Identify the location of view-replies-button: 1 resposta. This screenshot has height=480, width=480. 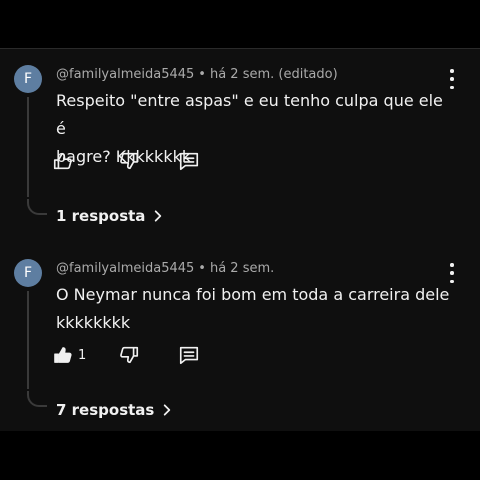
(110, 216).